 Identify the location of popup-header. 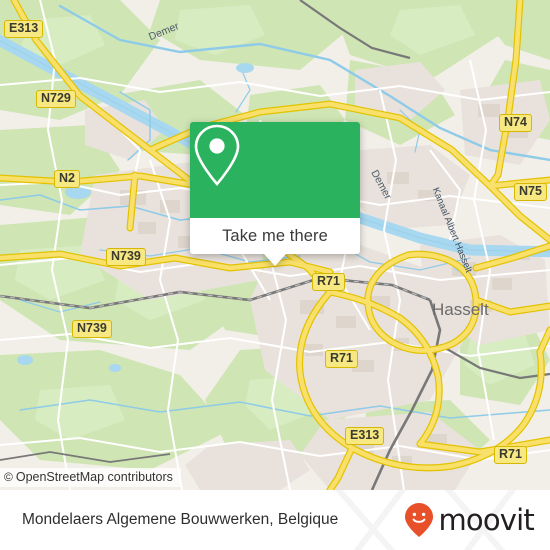
(275, 170).